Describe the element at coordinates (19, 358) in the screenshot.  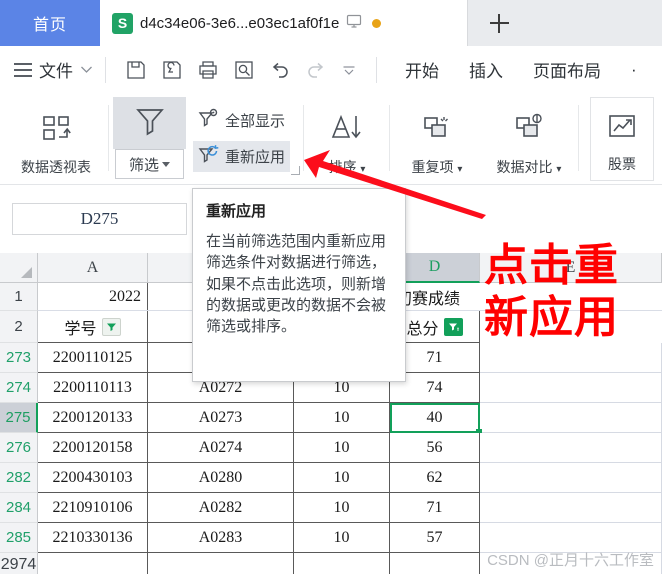
I see `row-header-273: 273` at that location.